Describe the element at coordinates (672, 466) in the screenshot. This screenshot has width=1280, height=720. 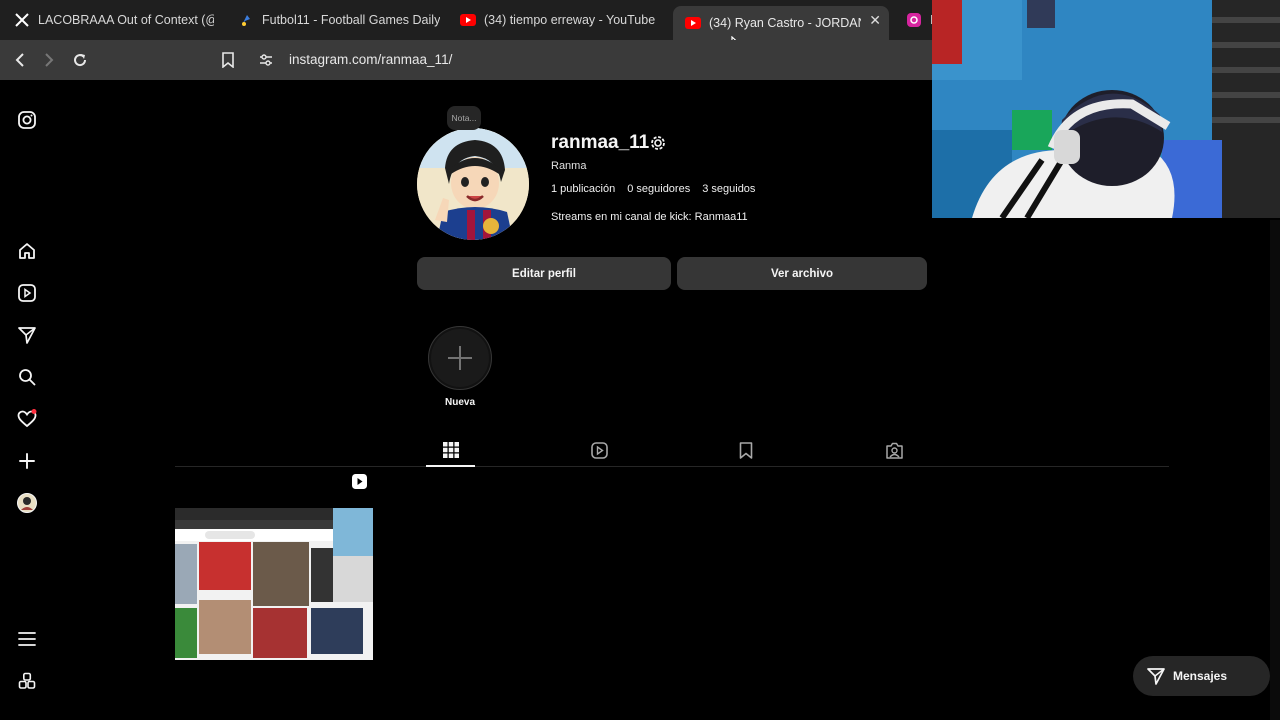
I see `tabs-divider` at that location.